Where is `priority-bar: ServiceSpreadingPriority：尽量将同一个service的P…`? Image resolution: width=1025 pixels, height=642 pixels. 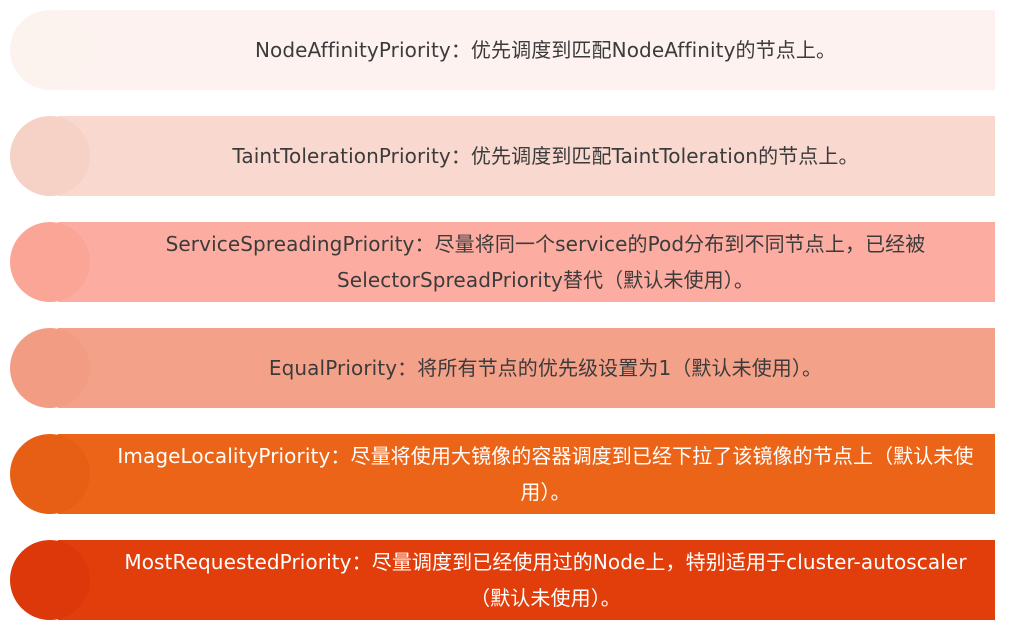 priority-bar: ServiceSpreadingPriority：尽量将同一个service的P… is located at coordinates (526, 262).